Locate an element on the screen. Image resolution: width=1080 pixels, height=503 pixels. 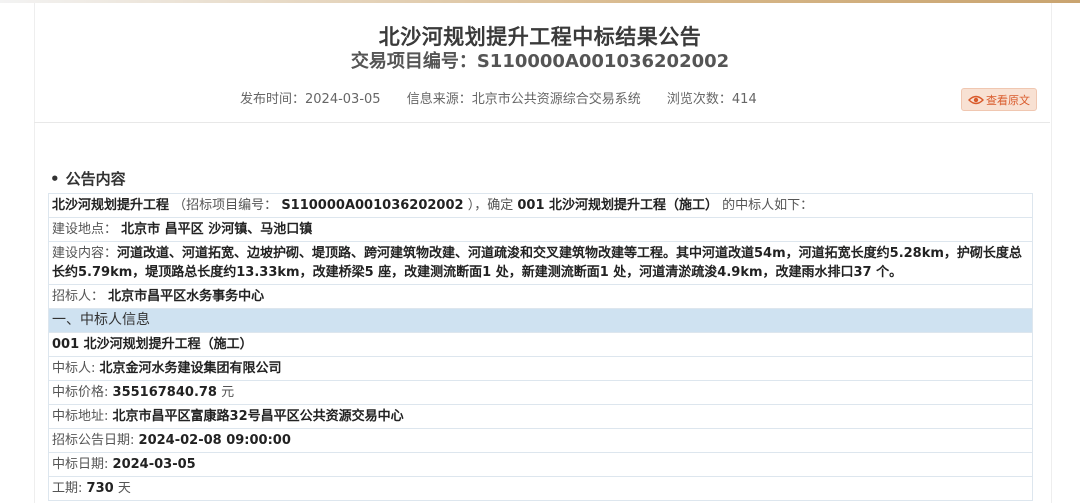
tenderer-value: 北京市昌平区水务事务中心 is located at coordinates (186, 296).